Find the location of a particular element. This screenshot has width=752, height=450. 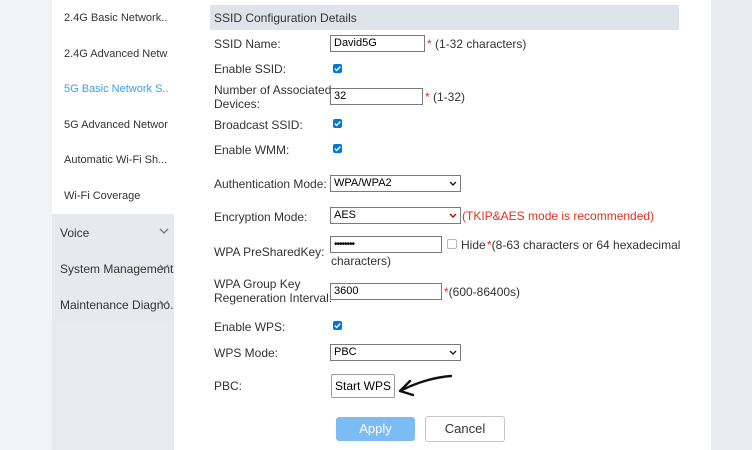

encryption-mode-select: AES is located at coordinates (395, 215).